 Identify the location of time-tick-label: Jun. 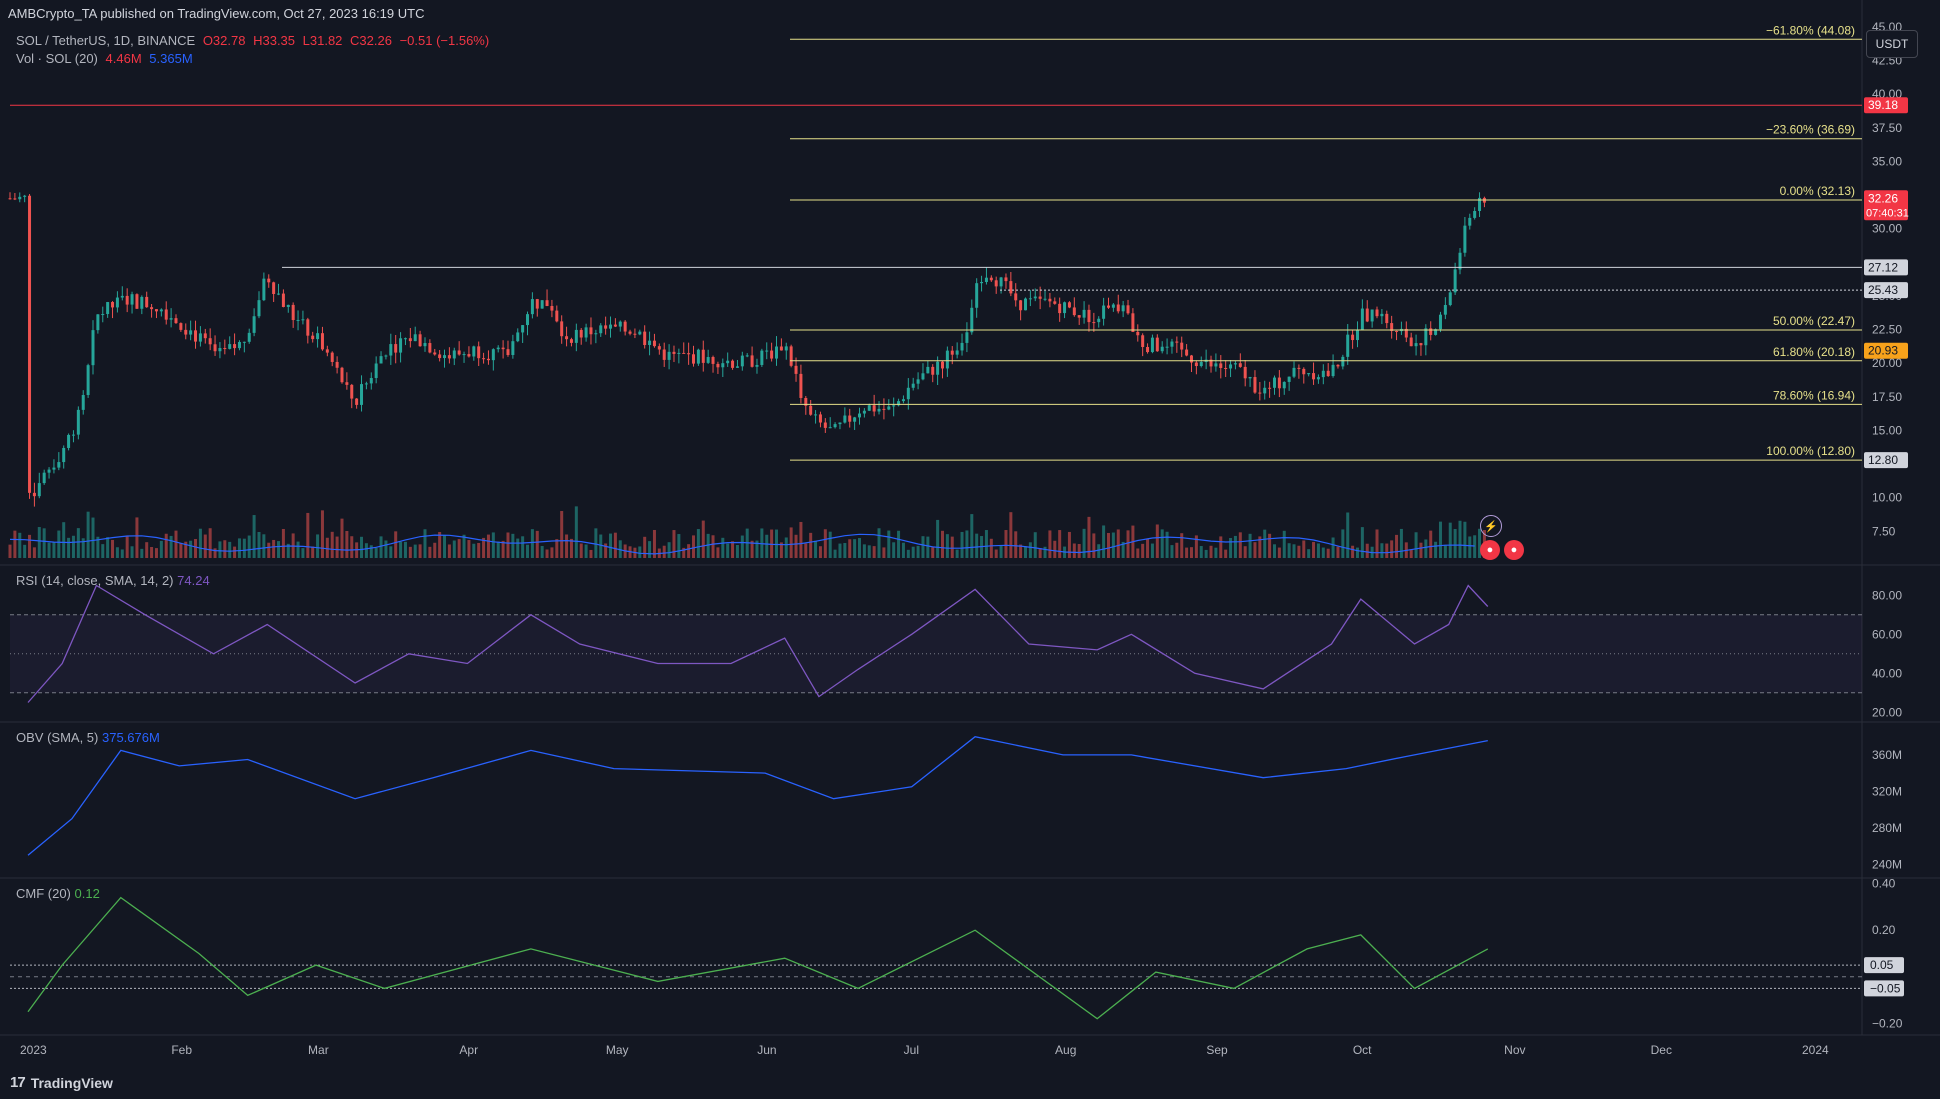
(766, 1050).